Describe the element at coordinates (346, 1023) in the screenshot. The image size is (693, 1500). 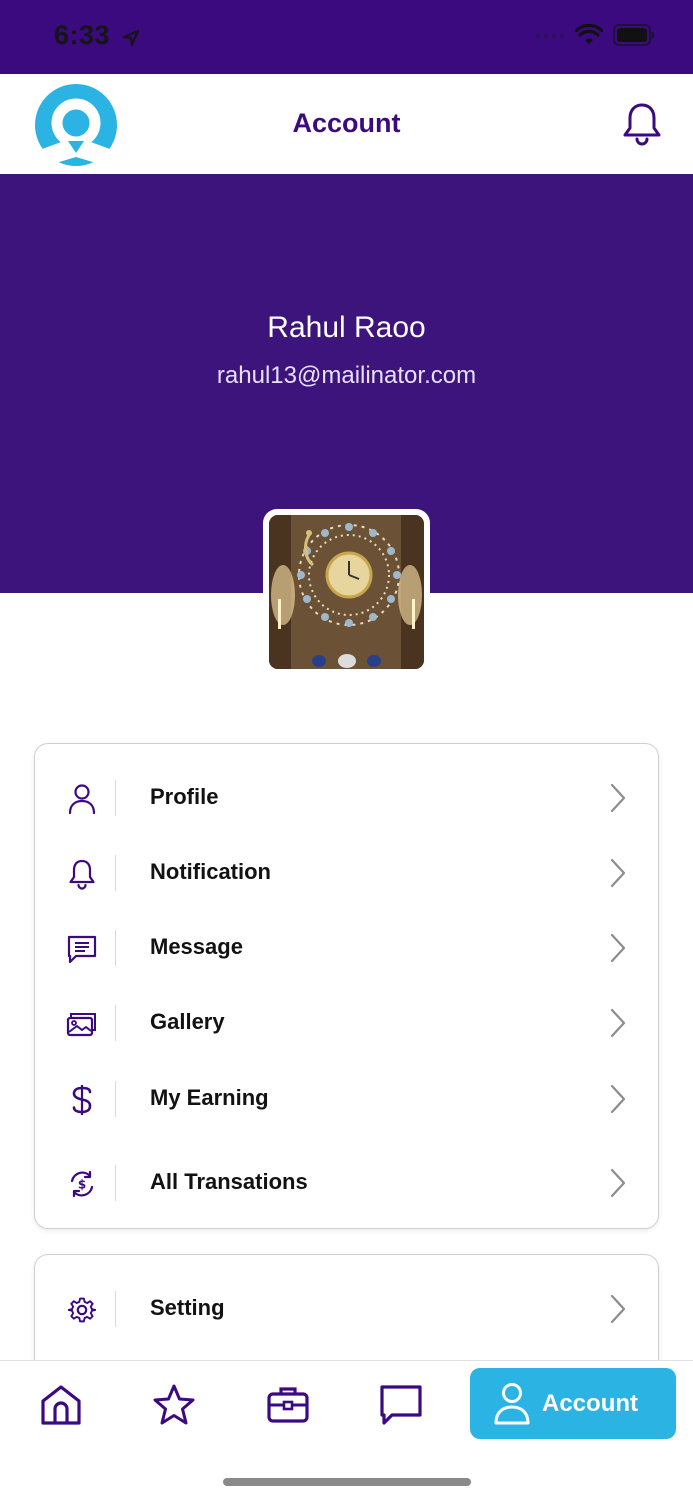
I see `menu-item-gallery: Gallery` at that location.